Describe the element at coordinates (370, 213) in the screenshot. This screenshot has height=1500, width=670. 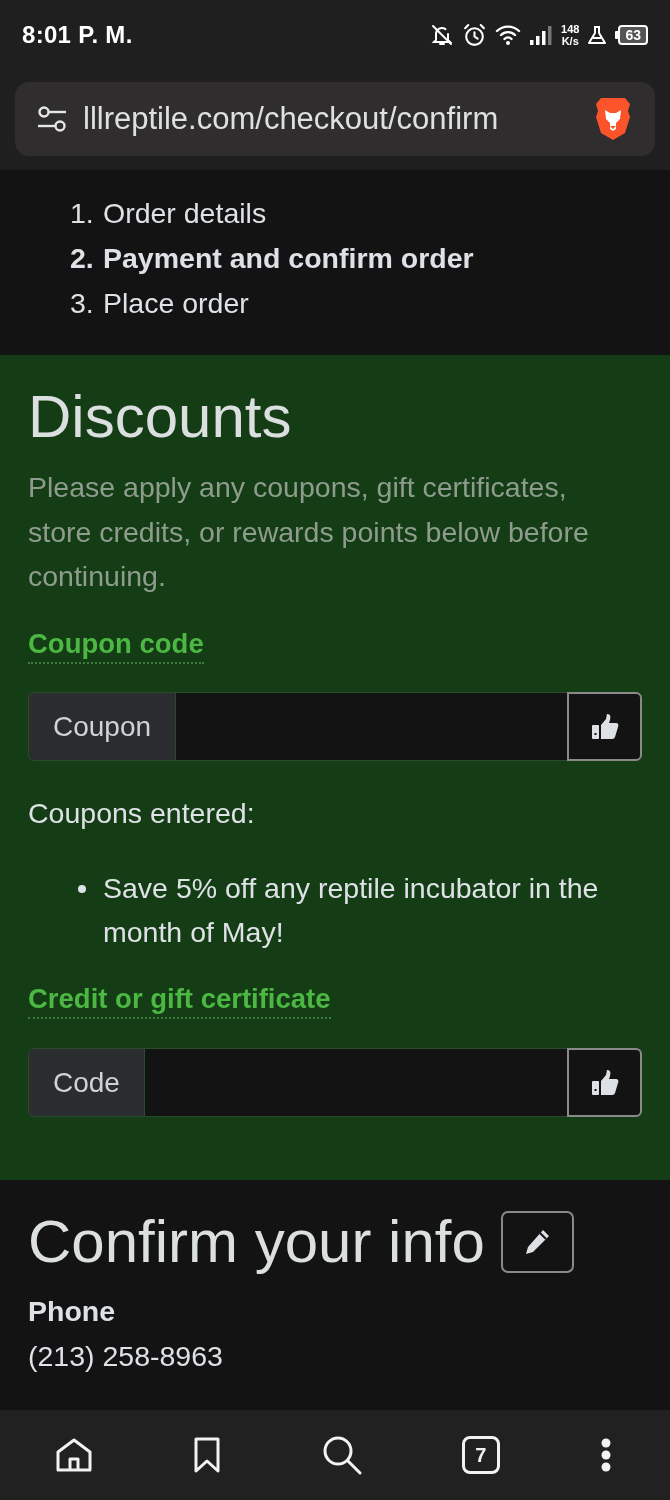
I see `checkout-step: 1. Order details` at that location.